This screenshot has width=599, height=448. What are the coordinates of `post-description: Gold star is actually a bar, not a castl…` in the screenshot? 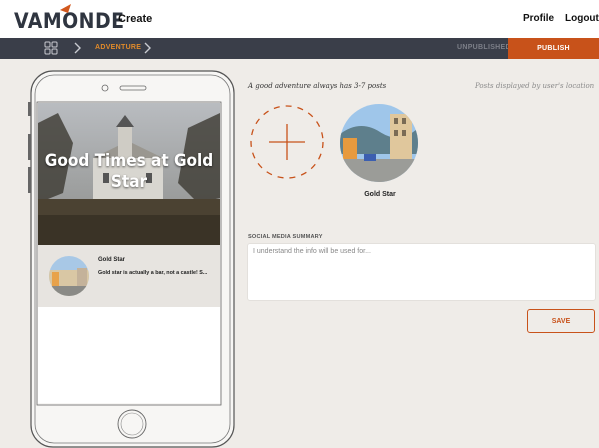 It's located at (153, 273).